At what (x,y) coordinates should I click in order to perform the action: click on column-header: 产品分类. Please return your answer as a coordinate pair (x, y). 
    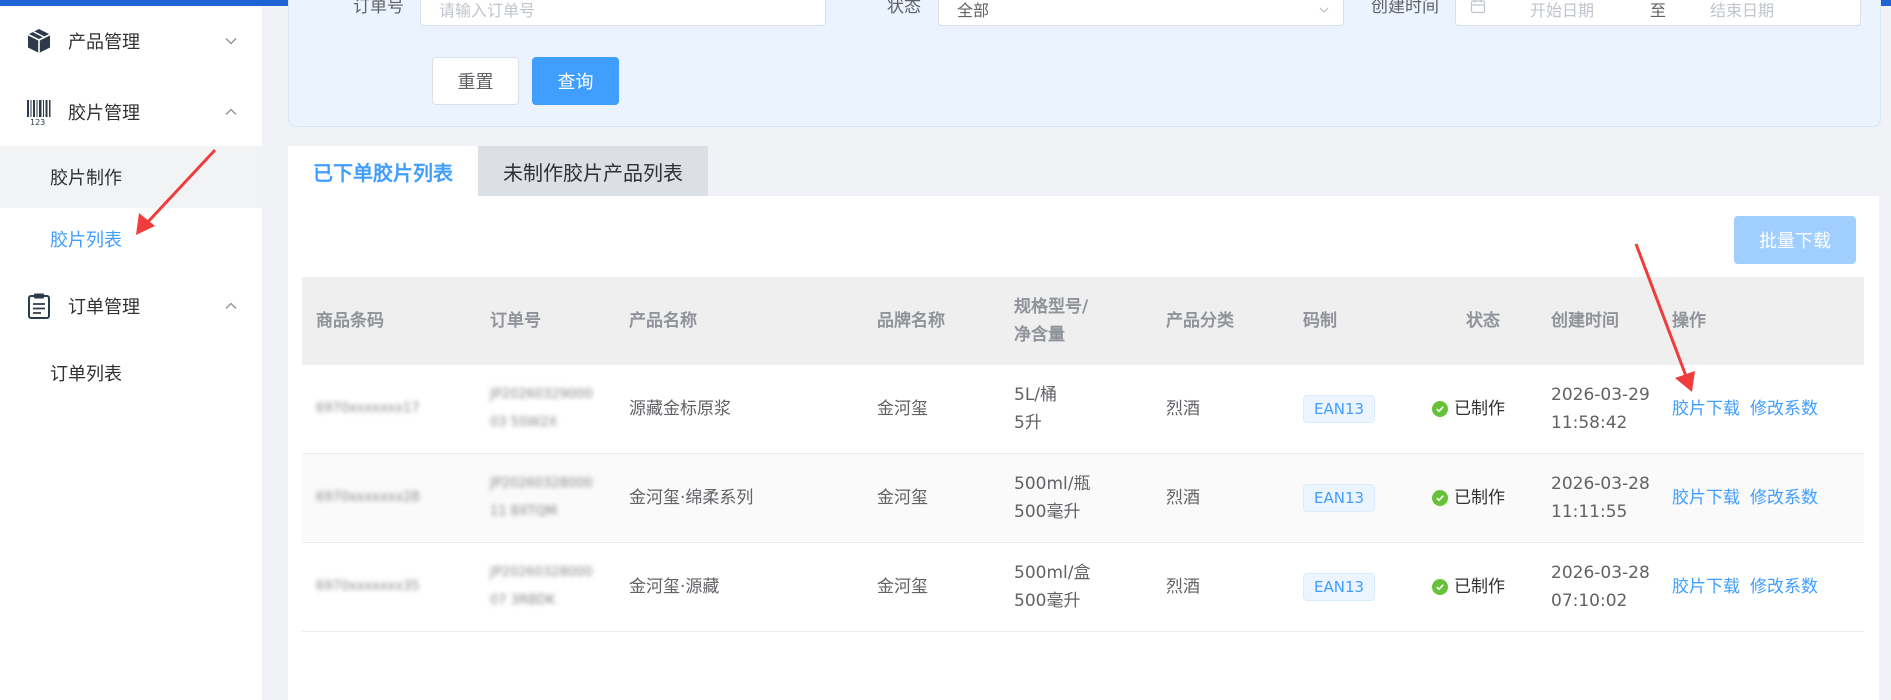
    Looking at the image, I should click on (1200, 321).